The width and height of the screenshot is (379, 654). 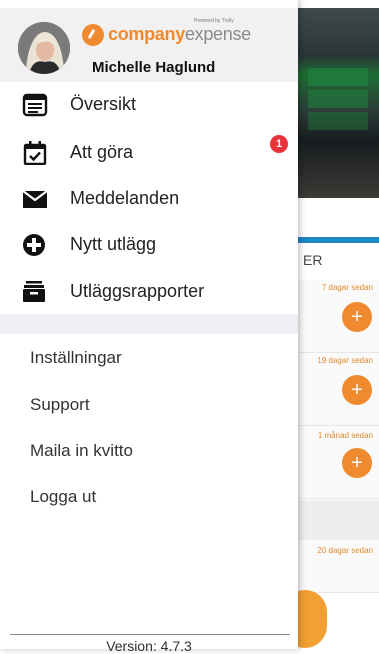 I want to click on logout-link: Logga ut, so click(x=63, y=497).